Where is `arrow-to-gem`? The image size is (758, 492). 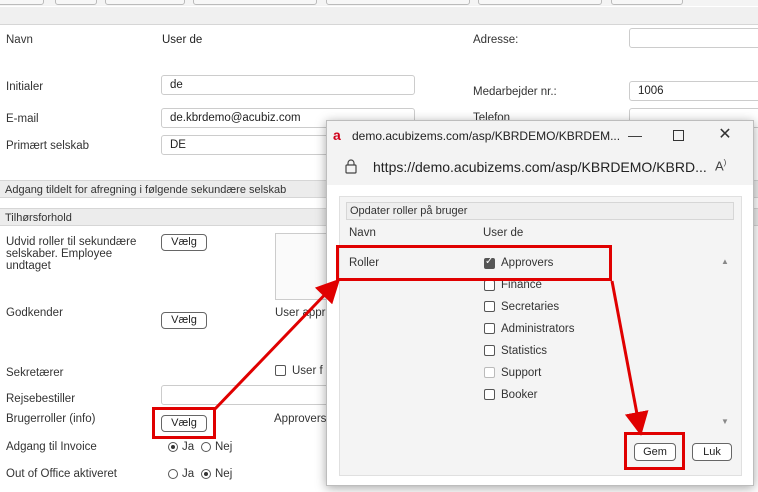 arrow-to-gem is located at coordinates (629, 358).